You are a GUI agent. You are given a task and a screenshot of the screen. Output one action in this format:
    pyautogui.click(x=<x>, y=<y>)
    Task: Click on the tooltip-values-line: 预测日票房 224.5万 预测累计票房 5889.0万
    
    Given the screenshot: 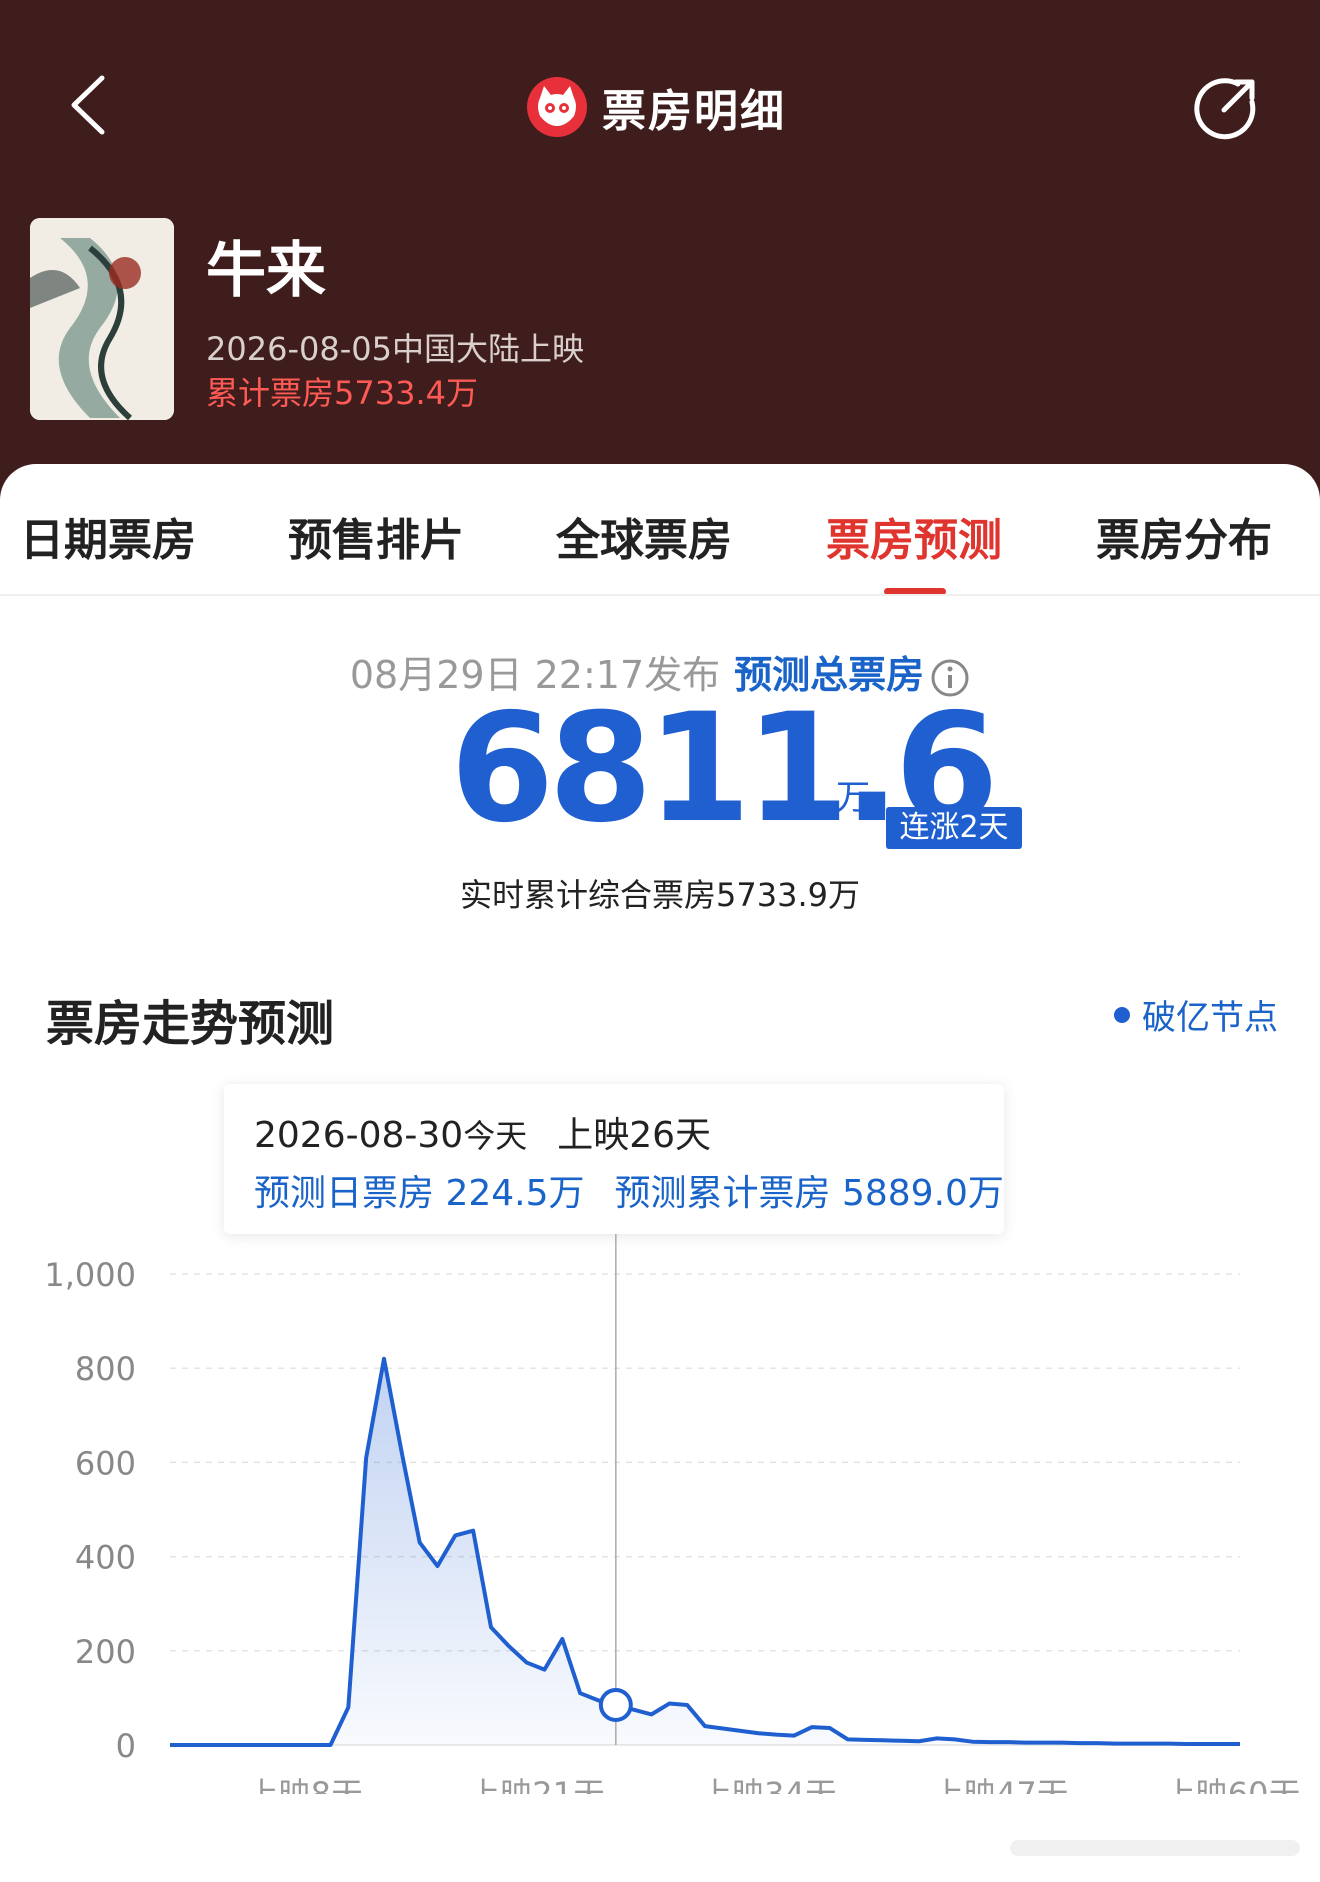 What is the action you would take?
    pyautogui.click(x=629, y=1190)
    